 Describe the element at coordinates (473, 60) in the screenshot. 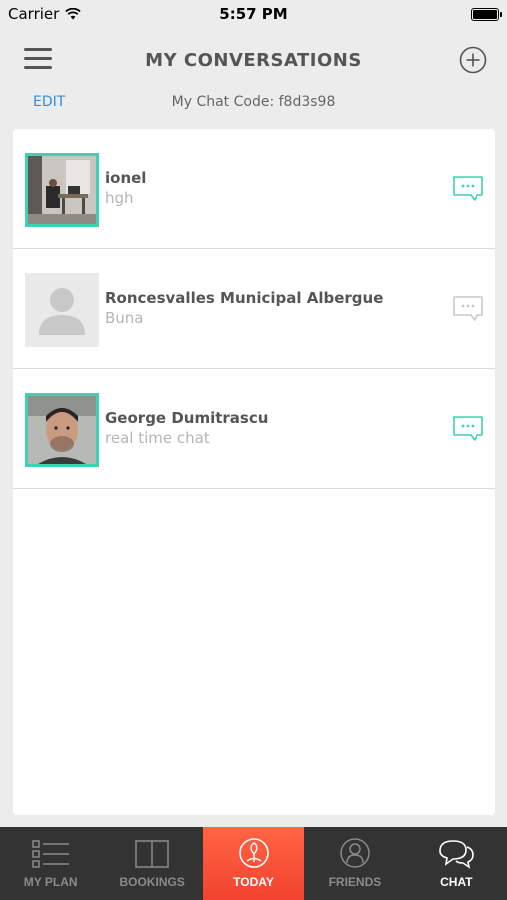

I see `add-conversation-icon` at that location.